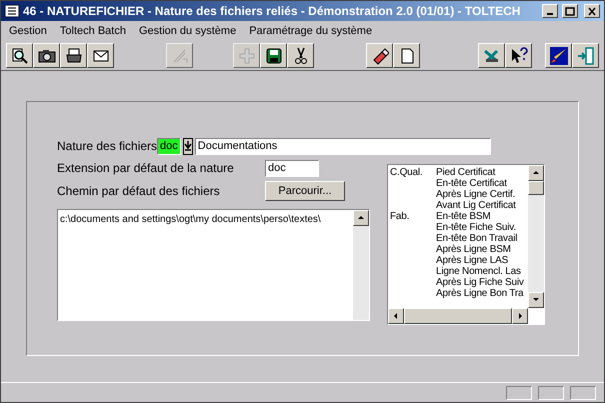 This screenshot has height=403, width=605. I want to click on horizontal-scrollbar, so click(458, 316).